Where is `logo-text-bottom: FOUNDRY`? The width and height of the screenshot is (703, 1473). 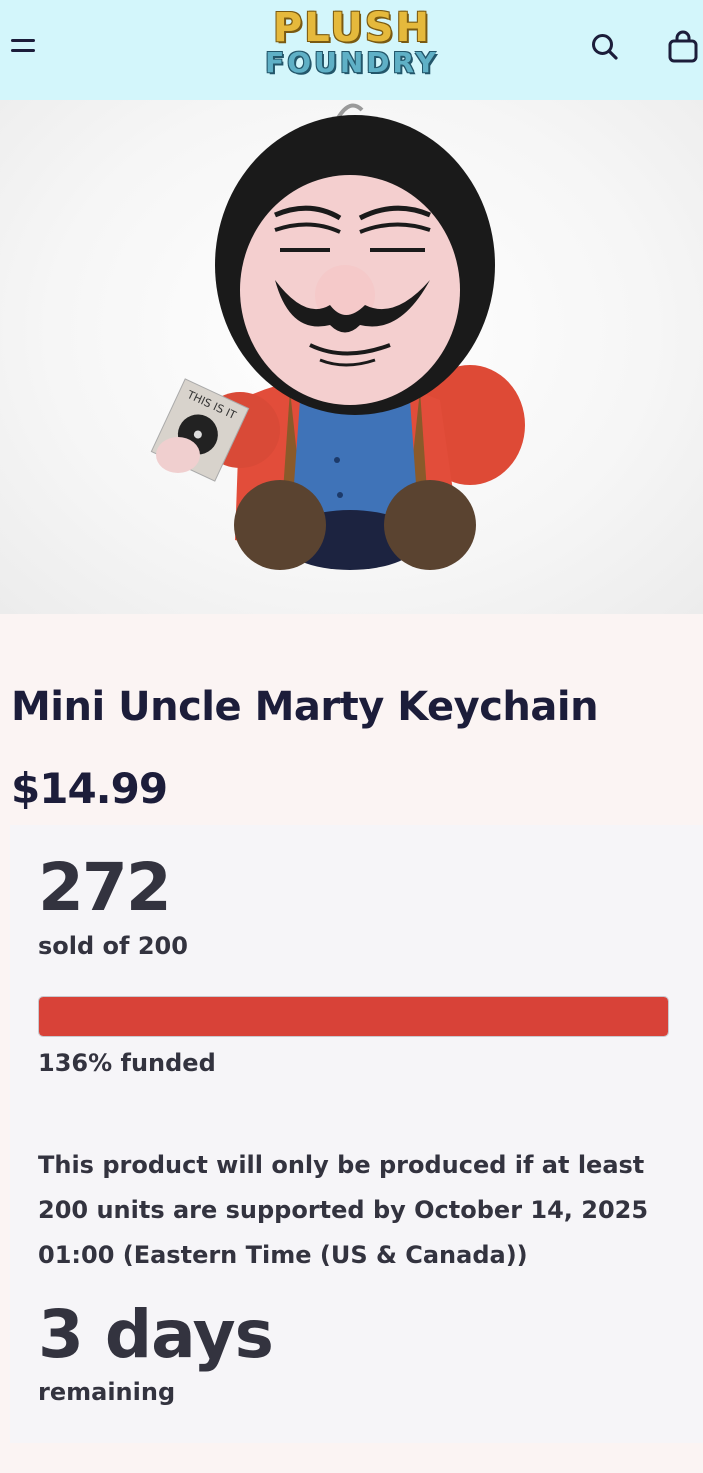 logo-text-bottom: FOUNDRY is located at coordinates (352, 62).